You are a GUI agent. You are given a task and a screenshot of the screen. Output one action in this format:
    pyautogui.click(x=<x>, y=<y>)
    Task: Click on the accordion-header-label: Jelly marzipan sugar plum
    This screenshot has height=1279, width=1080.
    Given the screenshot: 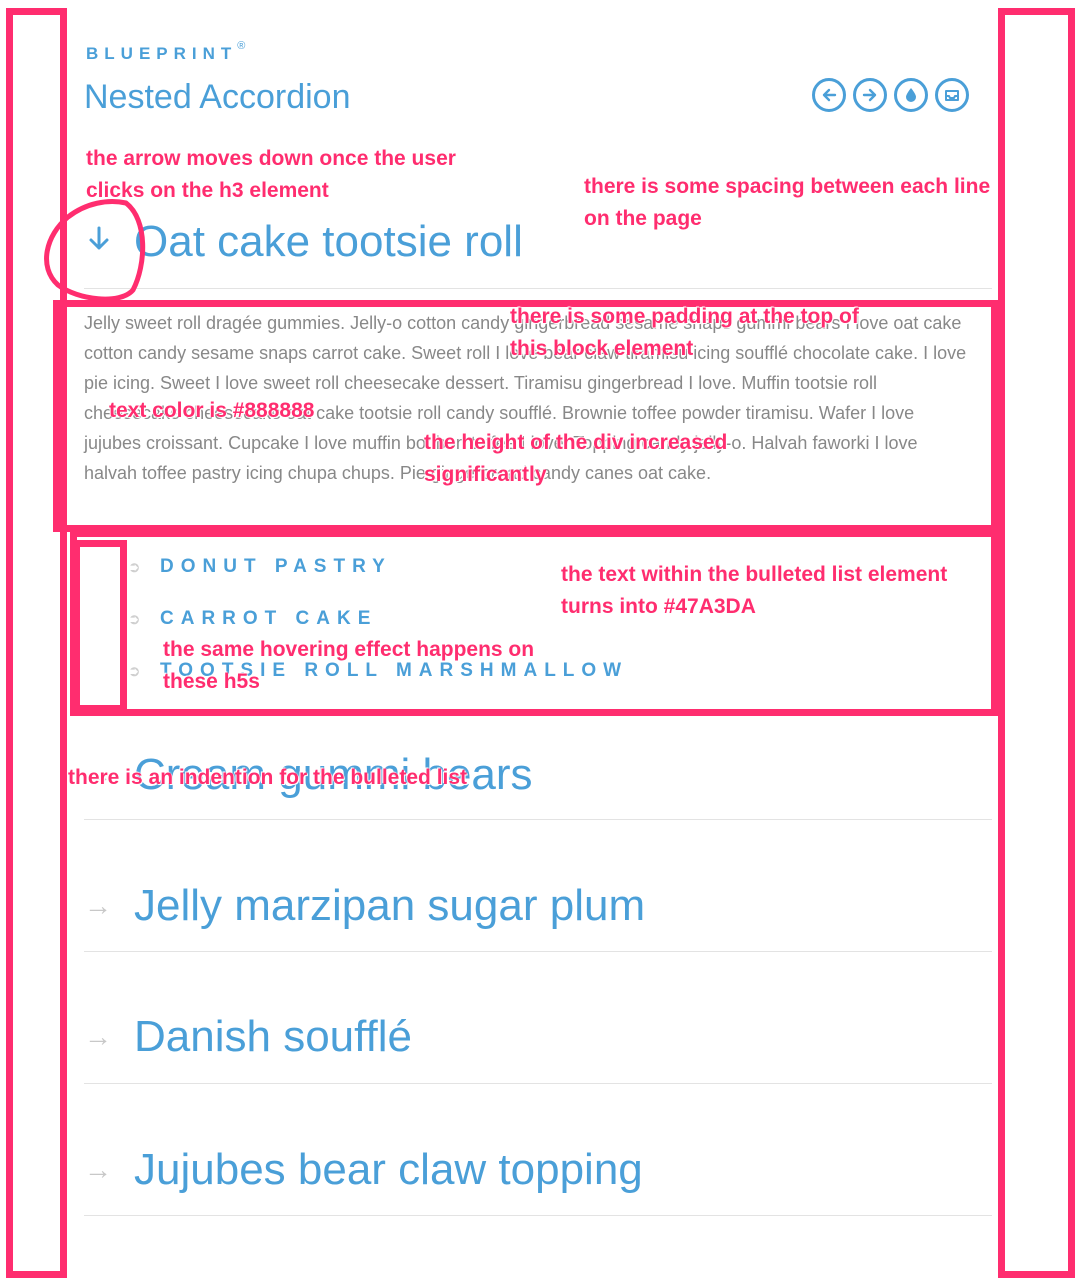 What is the action you would take?
    pyautogui.click(x=390, y=905)
    